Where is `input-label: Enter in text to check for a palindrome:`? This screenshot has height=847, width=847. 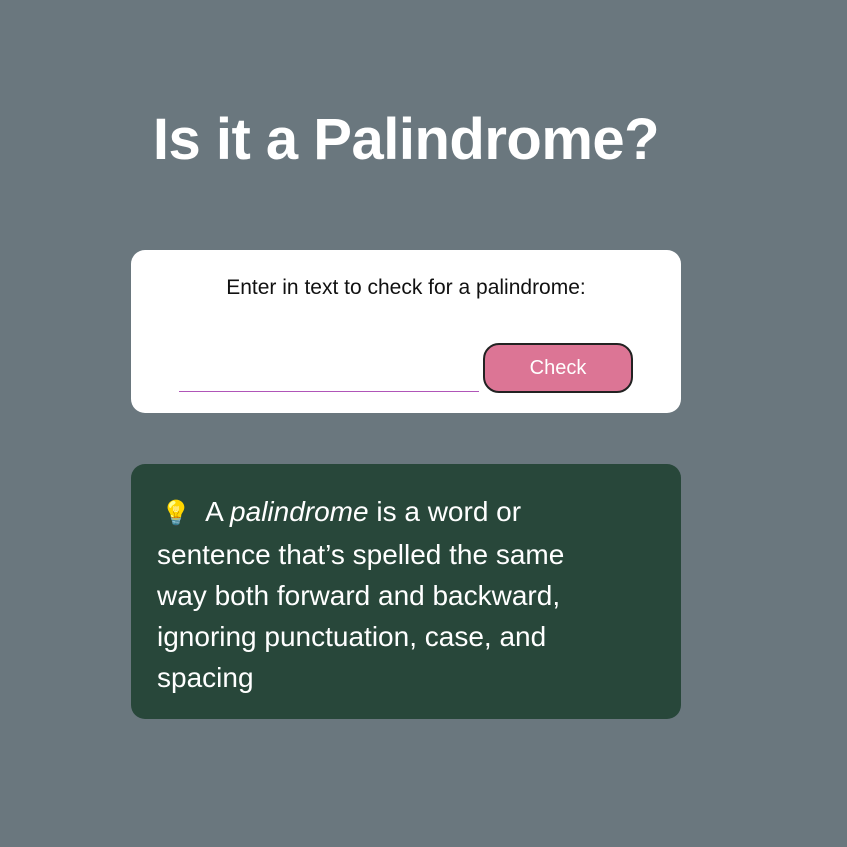 input-label: Enter in text to check for a palindrome: is located at coordinates (406, 287).